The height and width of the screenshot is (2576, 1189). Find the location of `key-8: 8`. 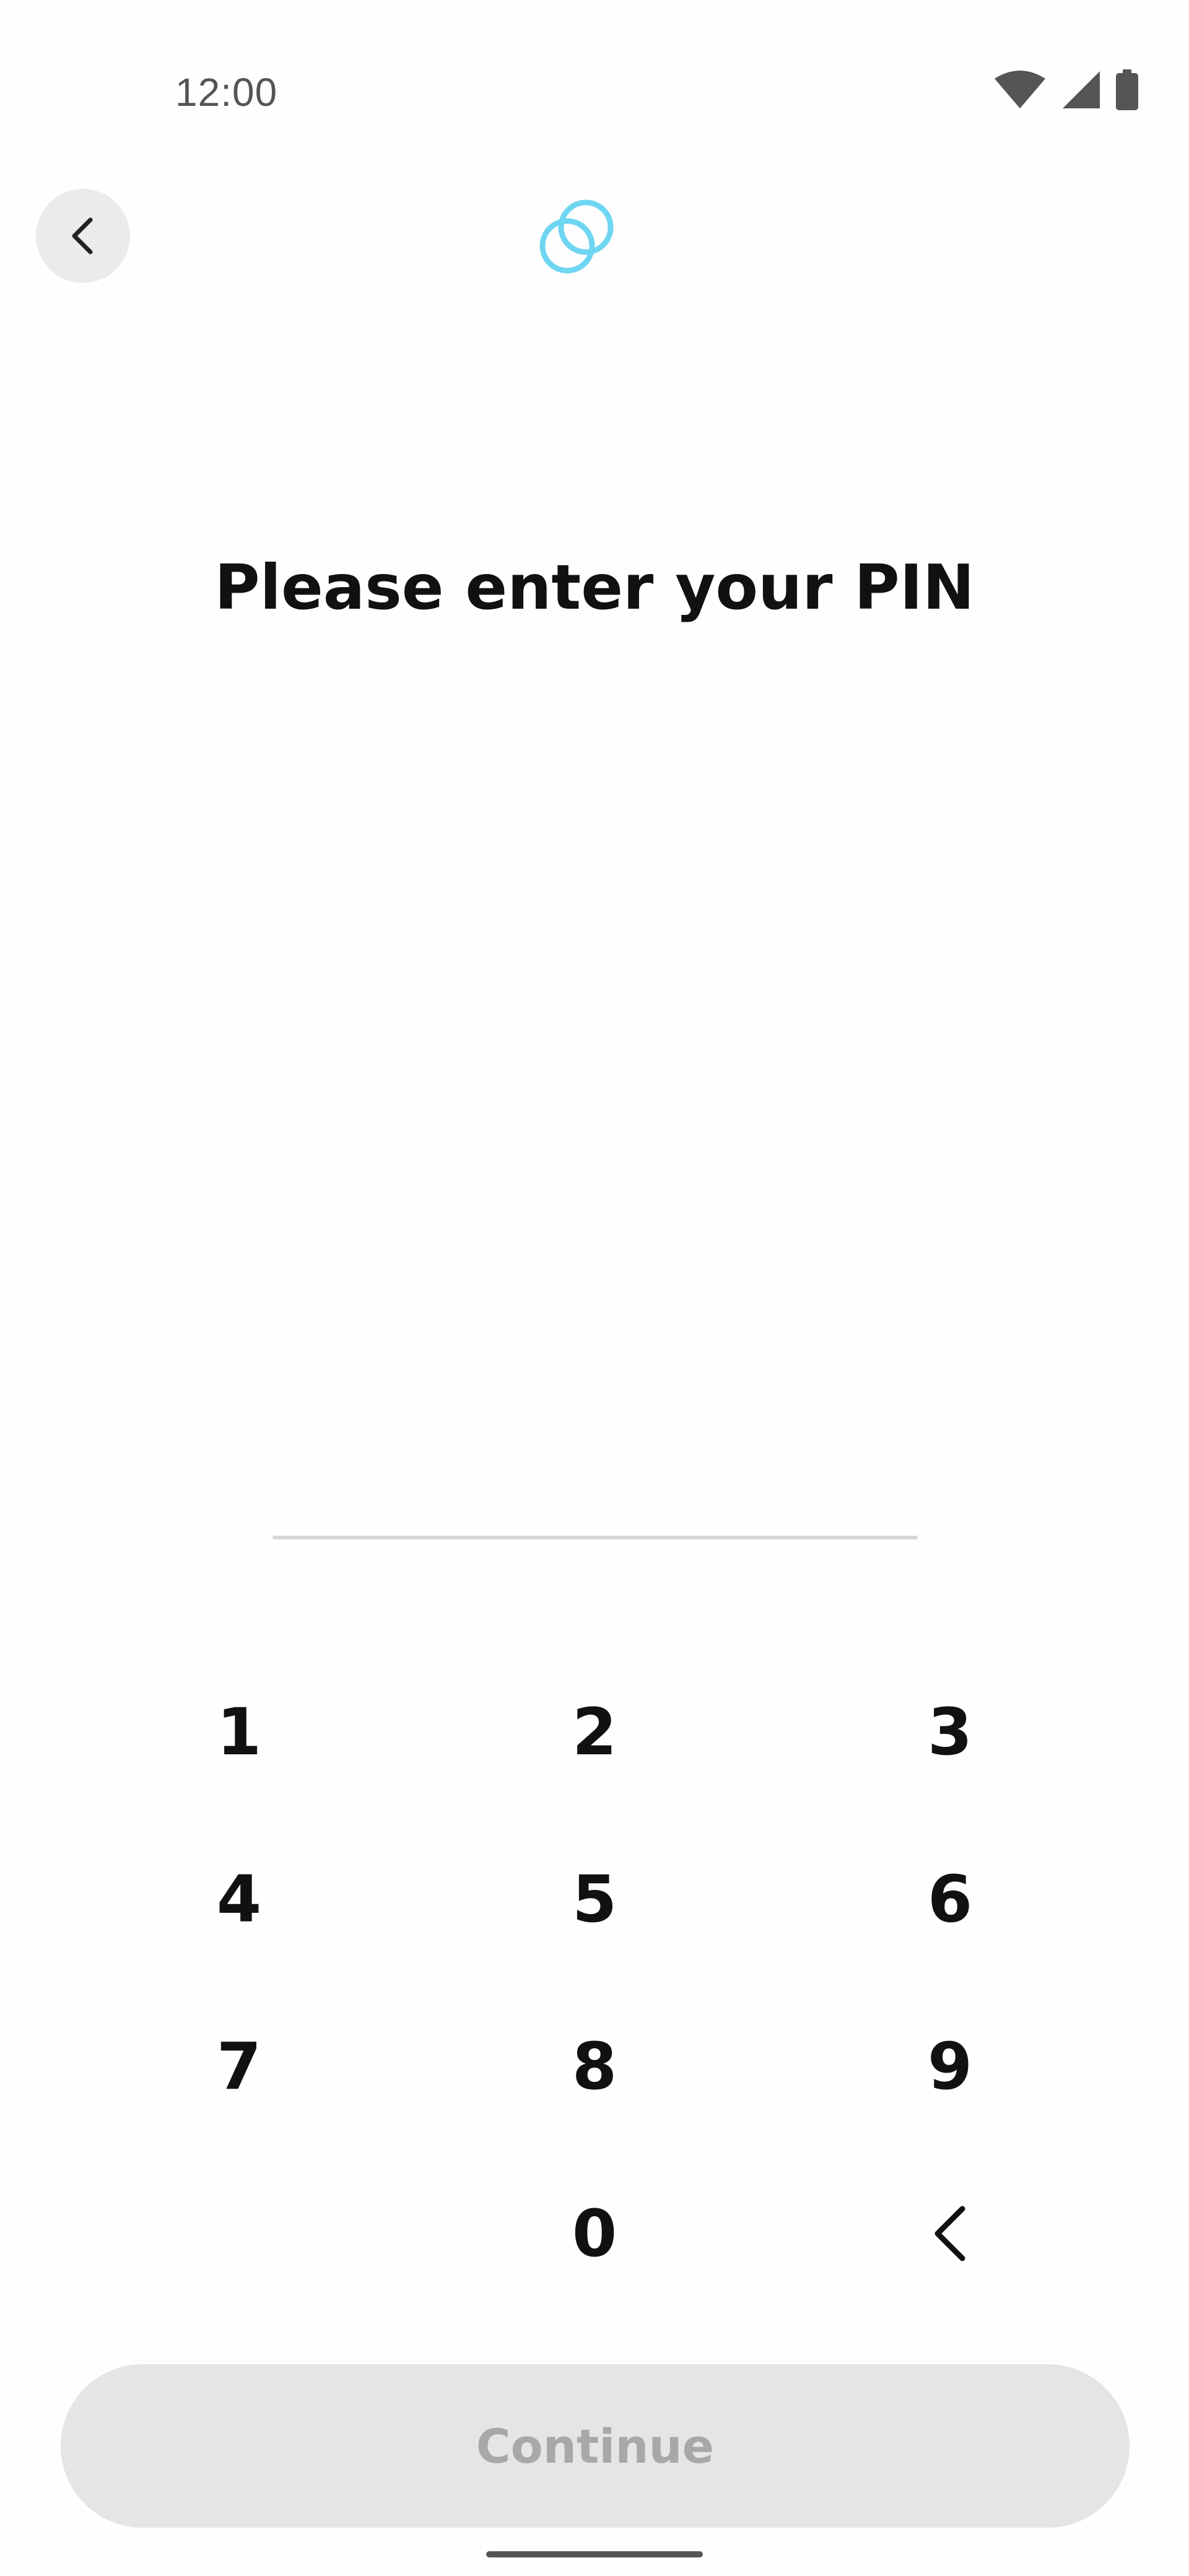

key-8: 8 is located at coordinates (594, 2066).